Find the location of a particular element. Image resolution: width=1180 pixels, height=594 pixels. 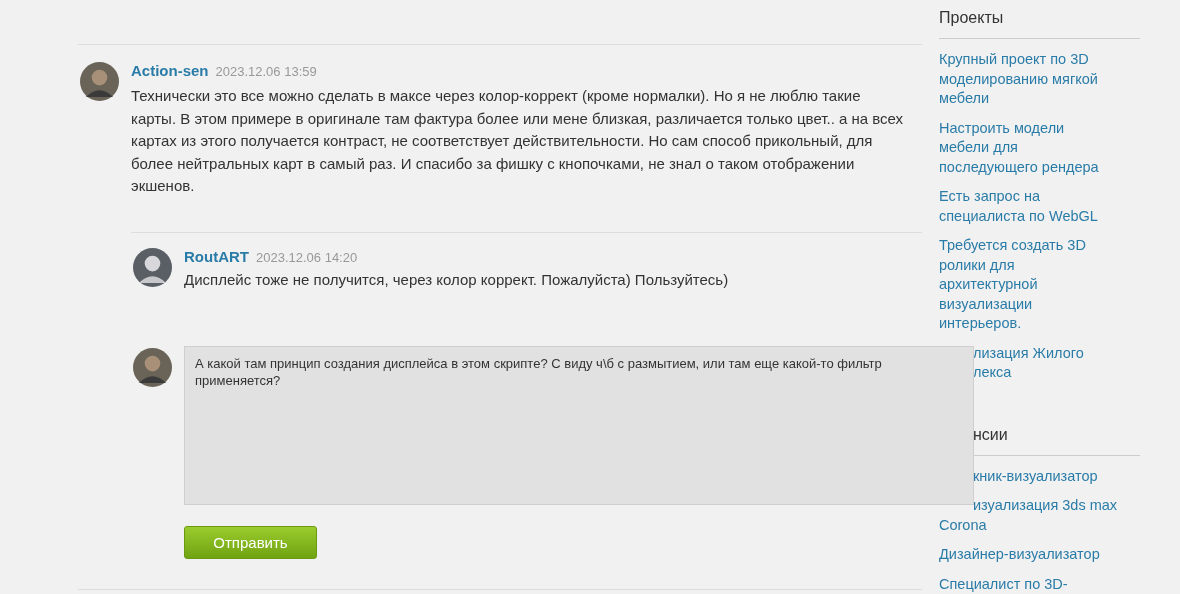

sidebar-link: Настроить модели мебели для последующего рендера is located at coordinates (1022, 147).